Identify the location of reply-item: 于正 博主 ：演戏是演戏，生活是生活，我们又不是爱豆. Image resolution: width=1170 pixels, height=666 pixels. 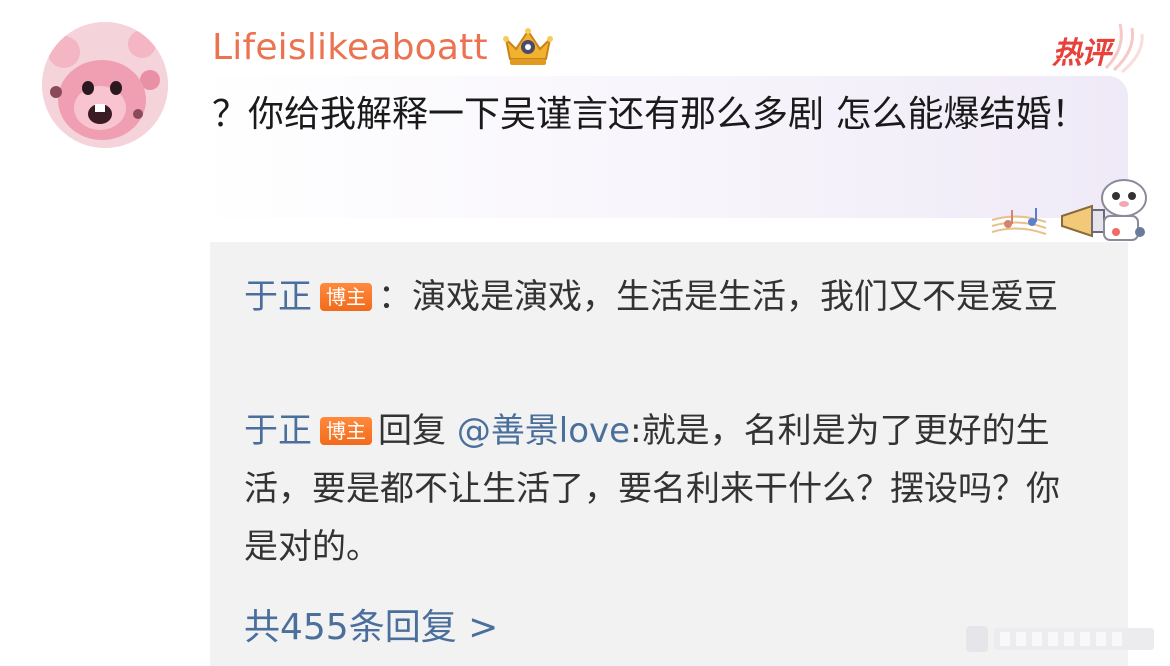
(664, 297).